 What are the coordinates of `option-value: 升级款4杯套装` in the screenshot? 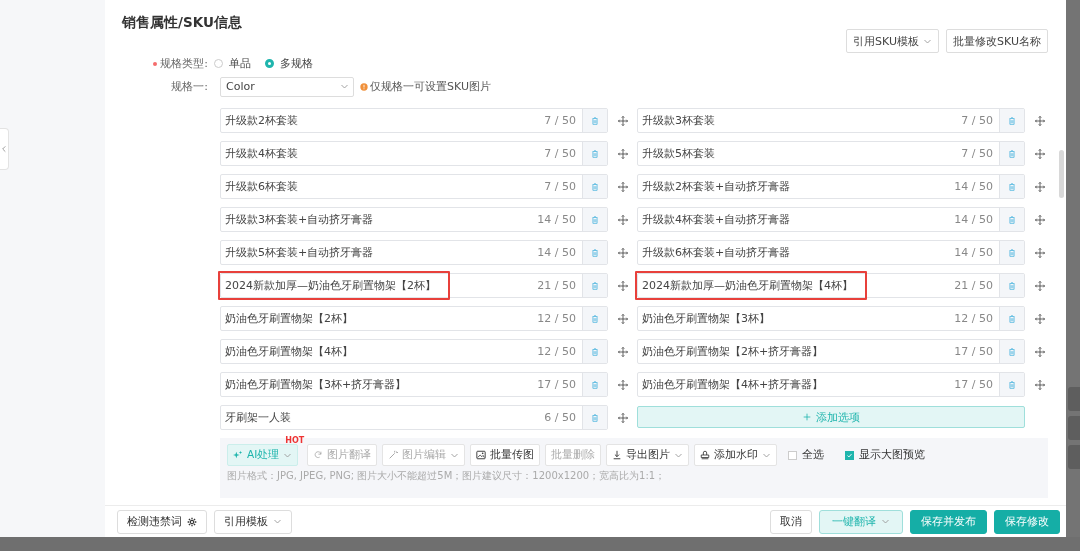 It's located at (261, 153).